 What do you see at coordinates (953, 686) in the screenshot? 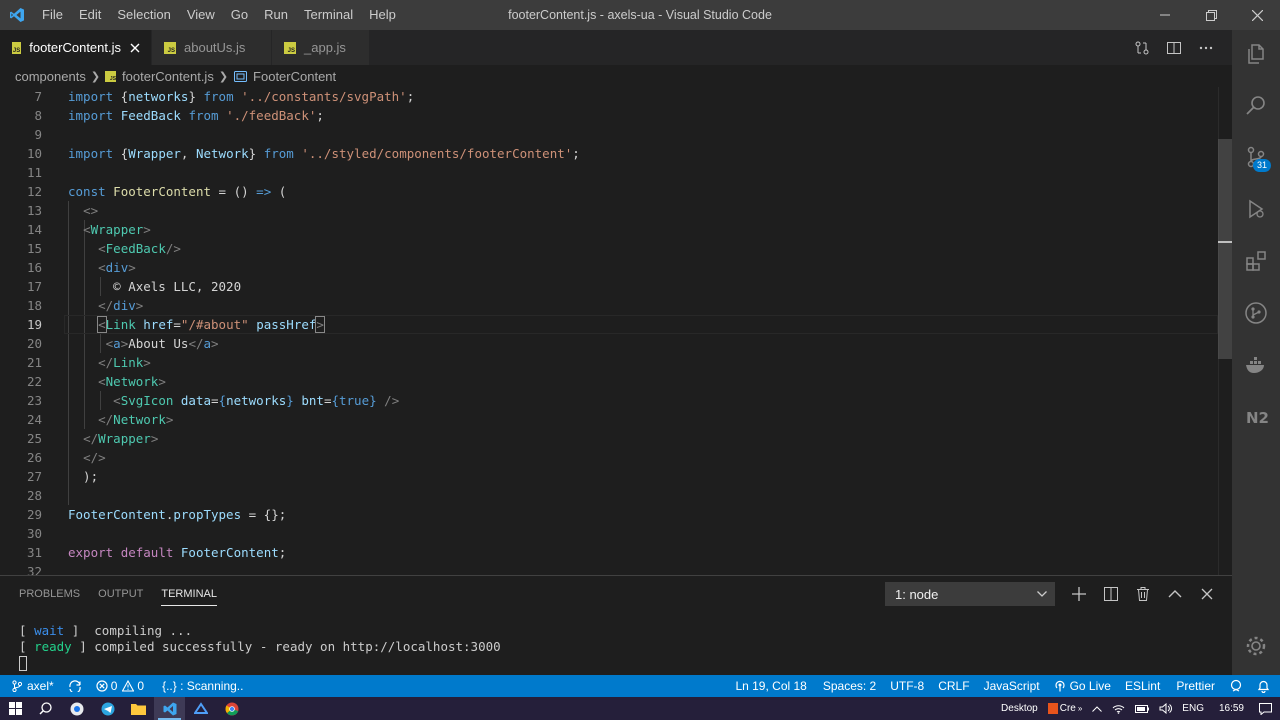
I see `end-of-line: CRLF` at bounding box center [953, 686].